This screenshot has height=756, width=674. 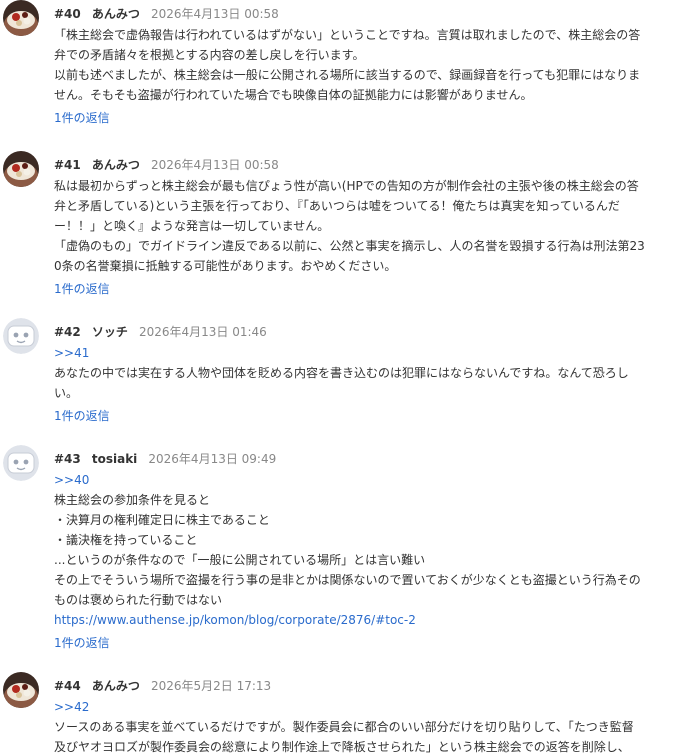 I want to click on comment-author: ソッチ, so click(x=110, y=332).